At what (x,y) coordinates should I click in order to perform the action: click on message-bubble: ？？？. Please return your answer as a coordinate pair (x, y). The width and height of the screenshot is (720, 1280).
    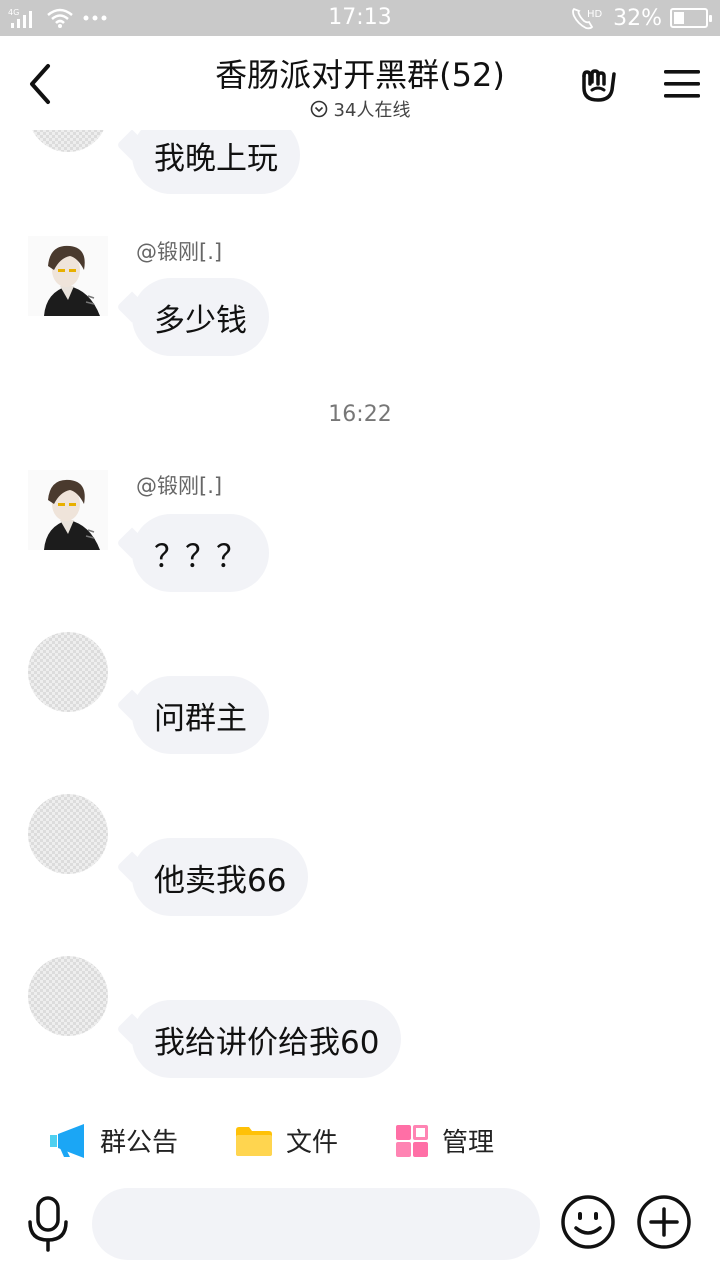
    Looking at the image, I should click on (200, 553).